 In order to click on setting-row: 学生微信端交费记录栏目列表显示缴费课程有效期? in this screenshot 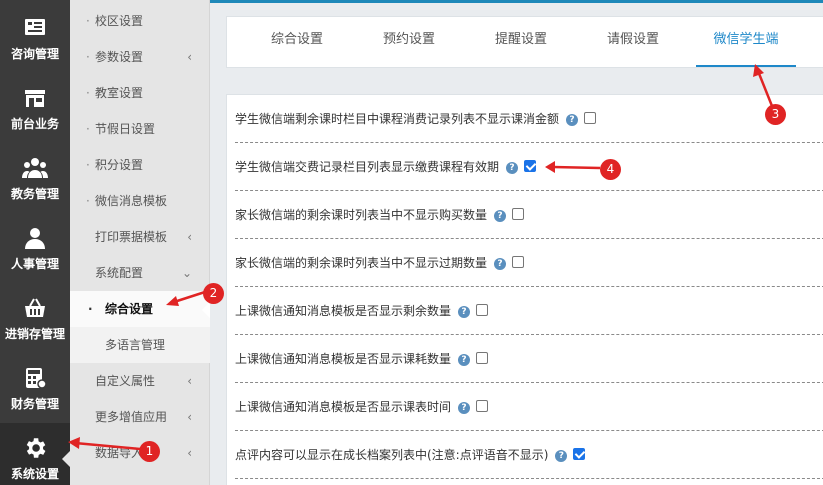, I will do `click(529, 167)`.